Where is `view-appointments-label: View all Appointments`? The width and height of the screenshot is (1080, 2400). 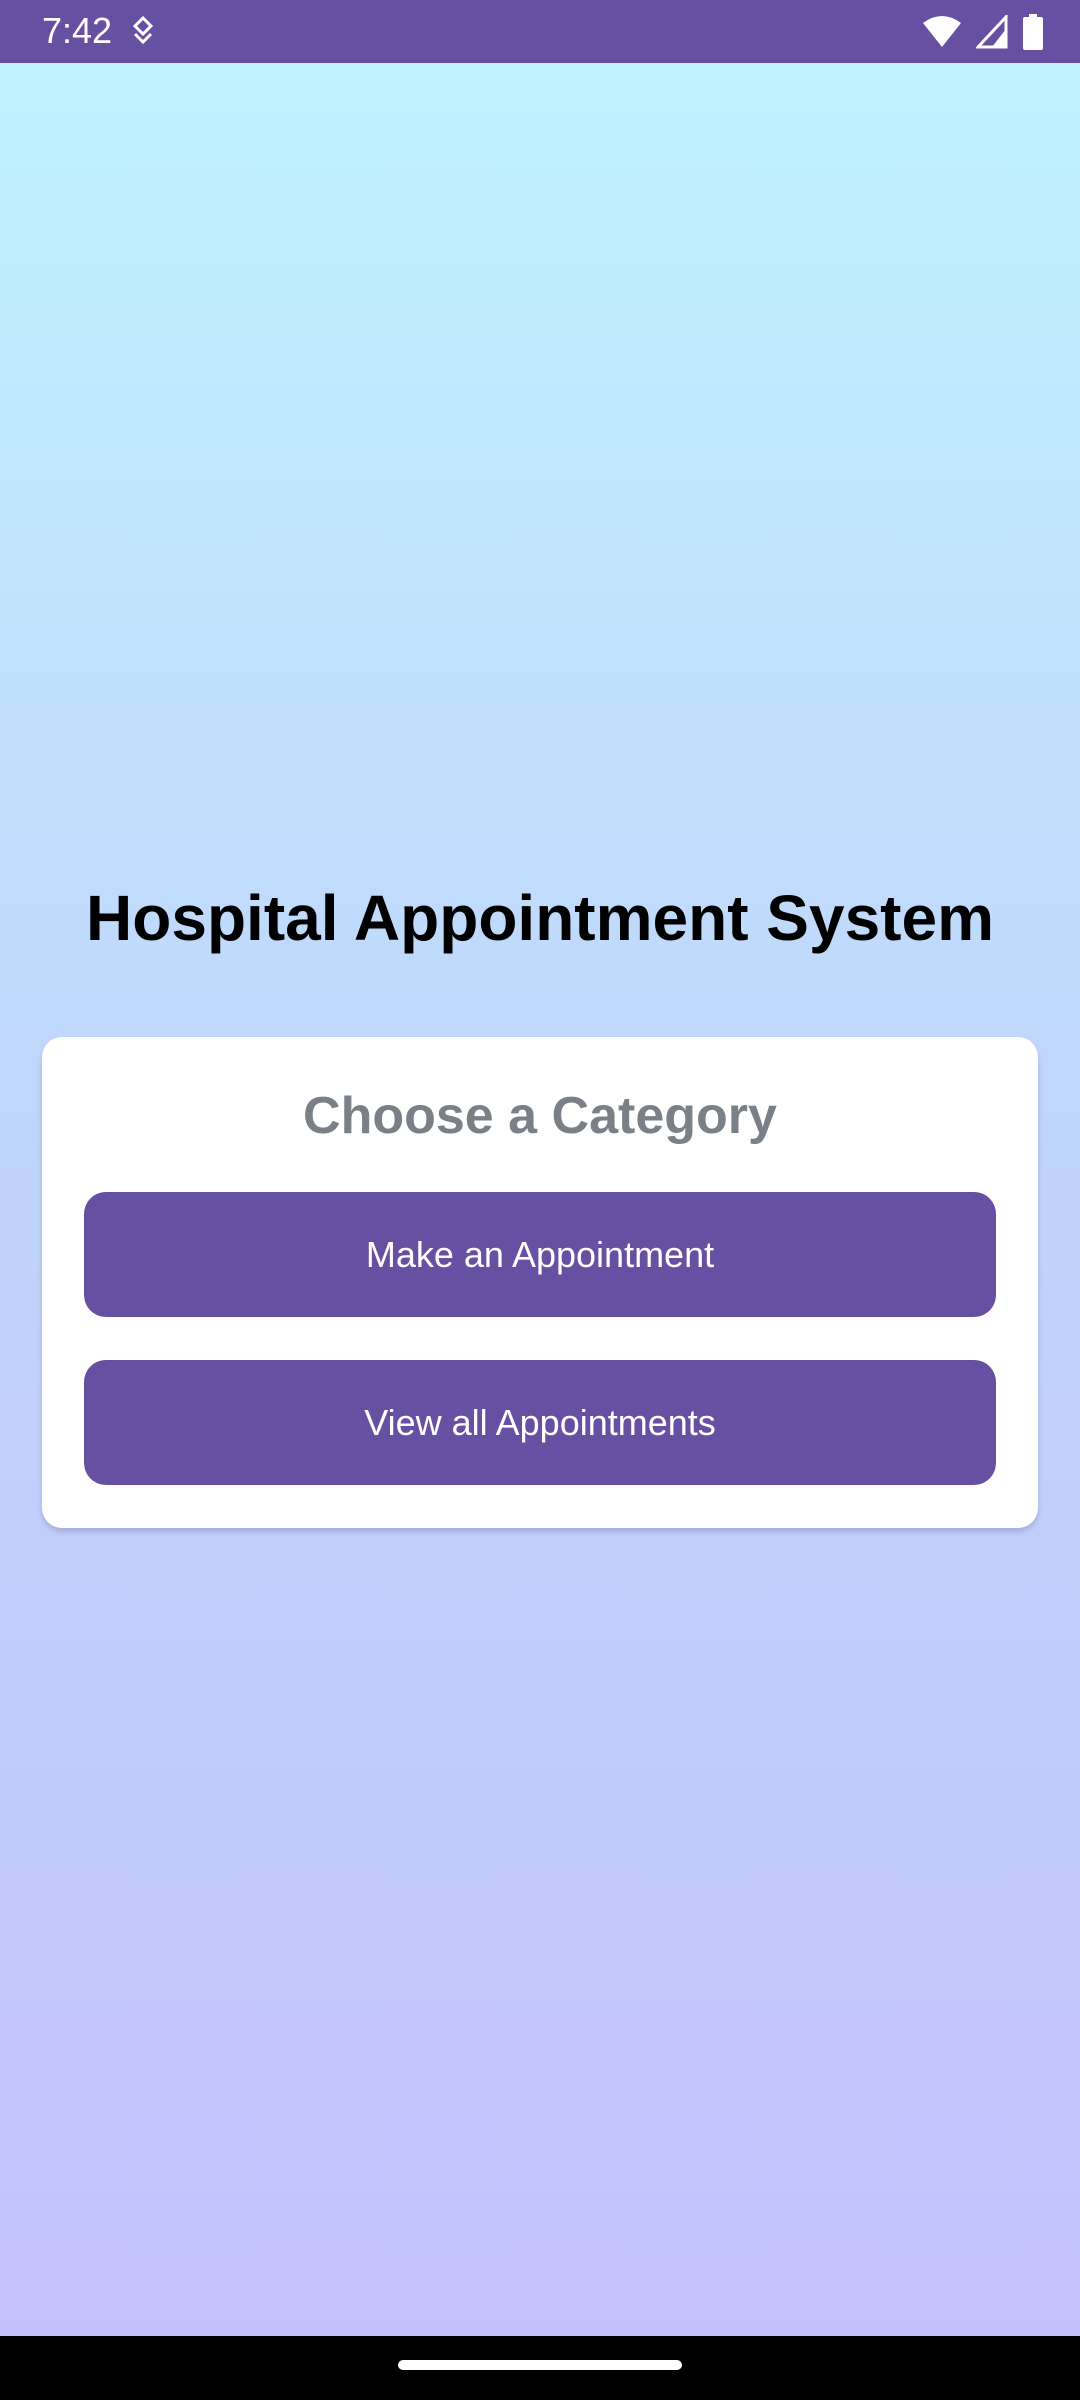 view-appointments-label: View all Appointments is located at coordinates (540, 1422).